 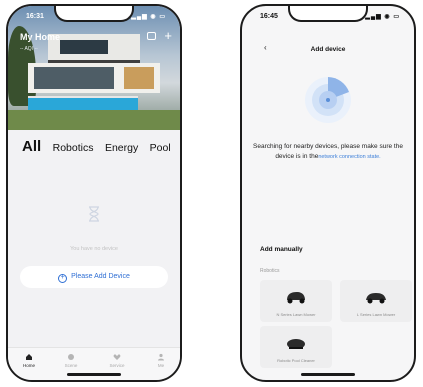 What do you see at coordinates (296, 360) in the screenshot?
I see `product-name: Robotic Pool Cleaner` at bounding box center [296, 360].